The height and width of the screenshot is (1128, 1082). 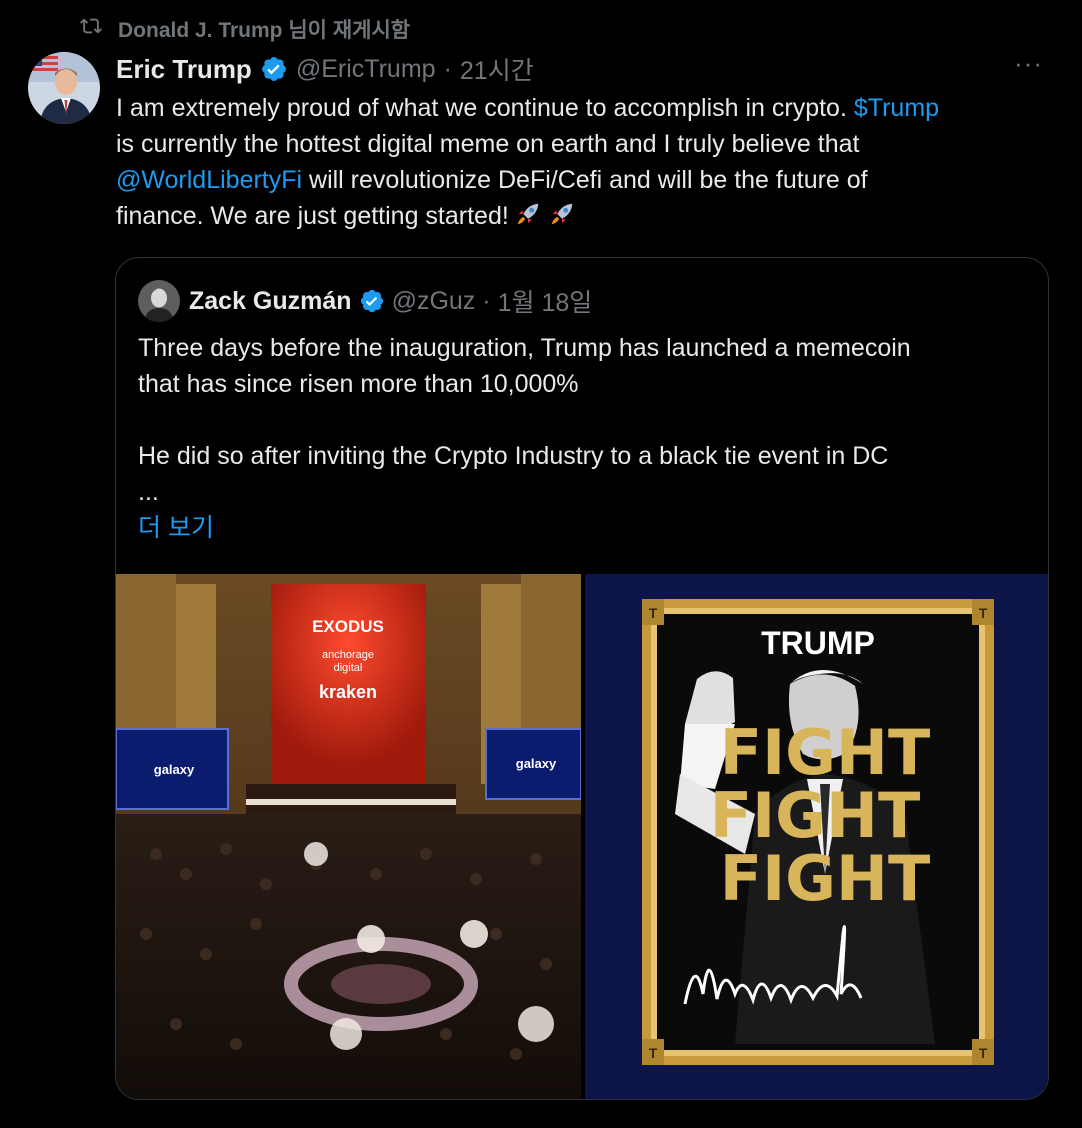 What do you see at coordinates (159, 301) in the screenshot?
I see `quote-author-avatar` at bounding box center [159, 301].